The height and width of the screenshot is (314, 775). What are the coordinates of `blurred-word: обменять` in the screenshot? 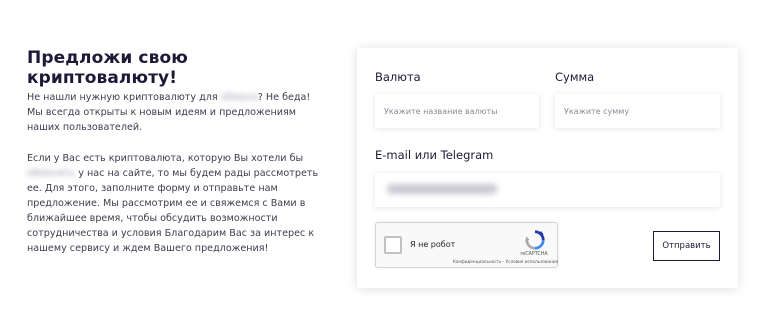 It's located at (51, 173).